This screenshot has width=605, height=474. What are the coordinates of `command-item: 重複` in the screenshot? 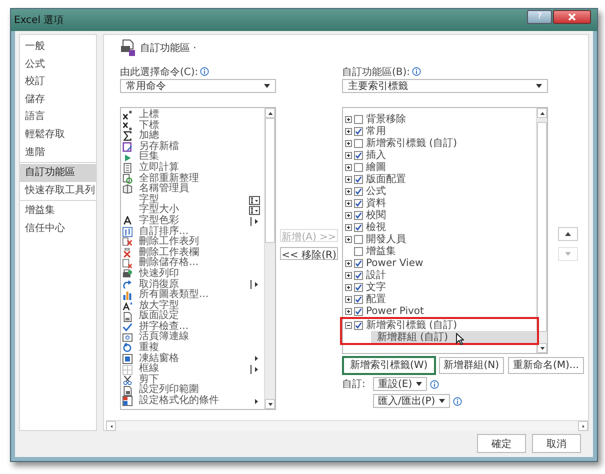 It's located at (194, 348).